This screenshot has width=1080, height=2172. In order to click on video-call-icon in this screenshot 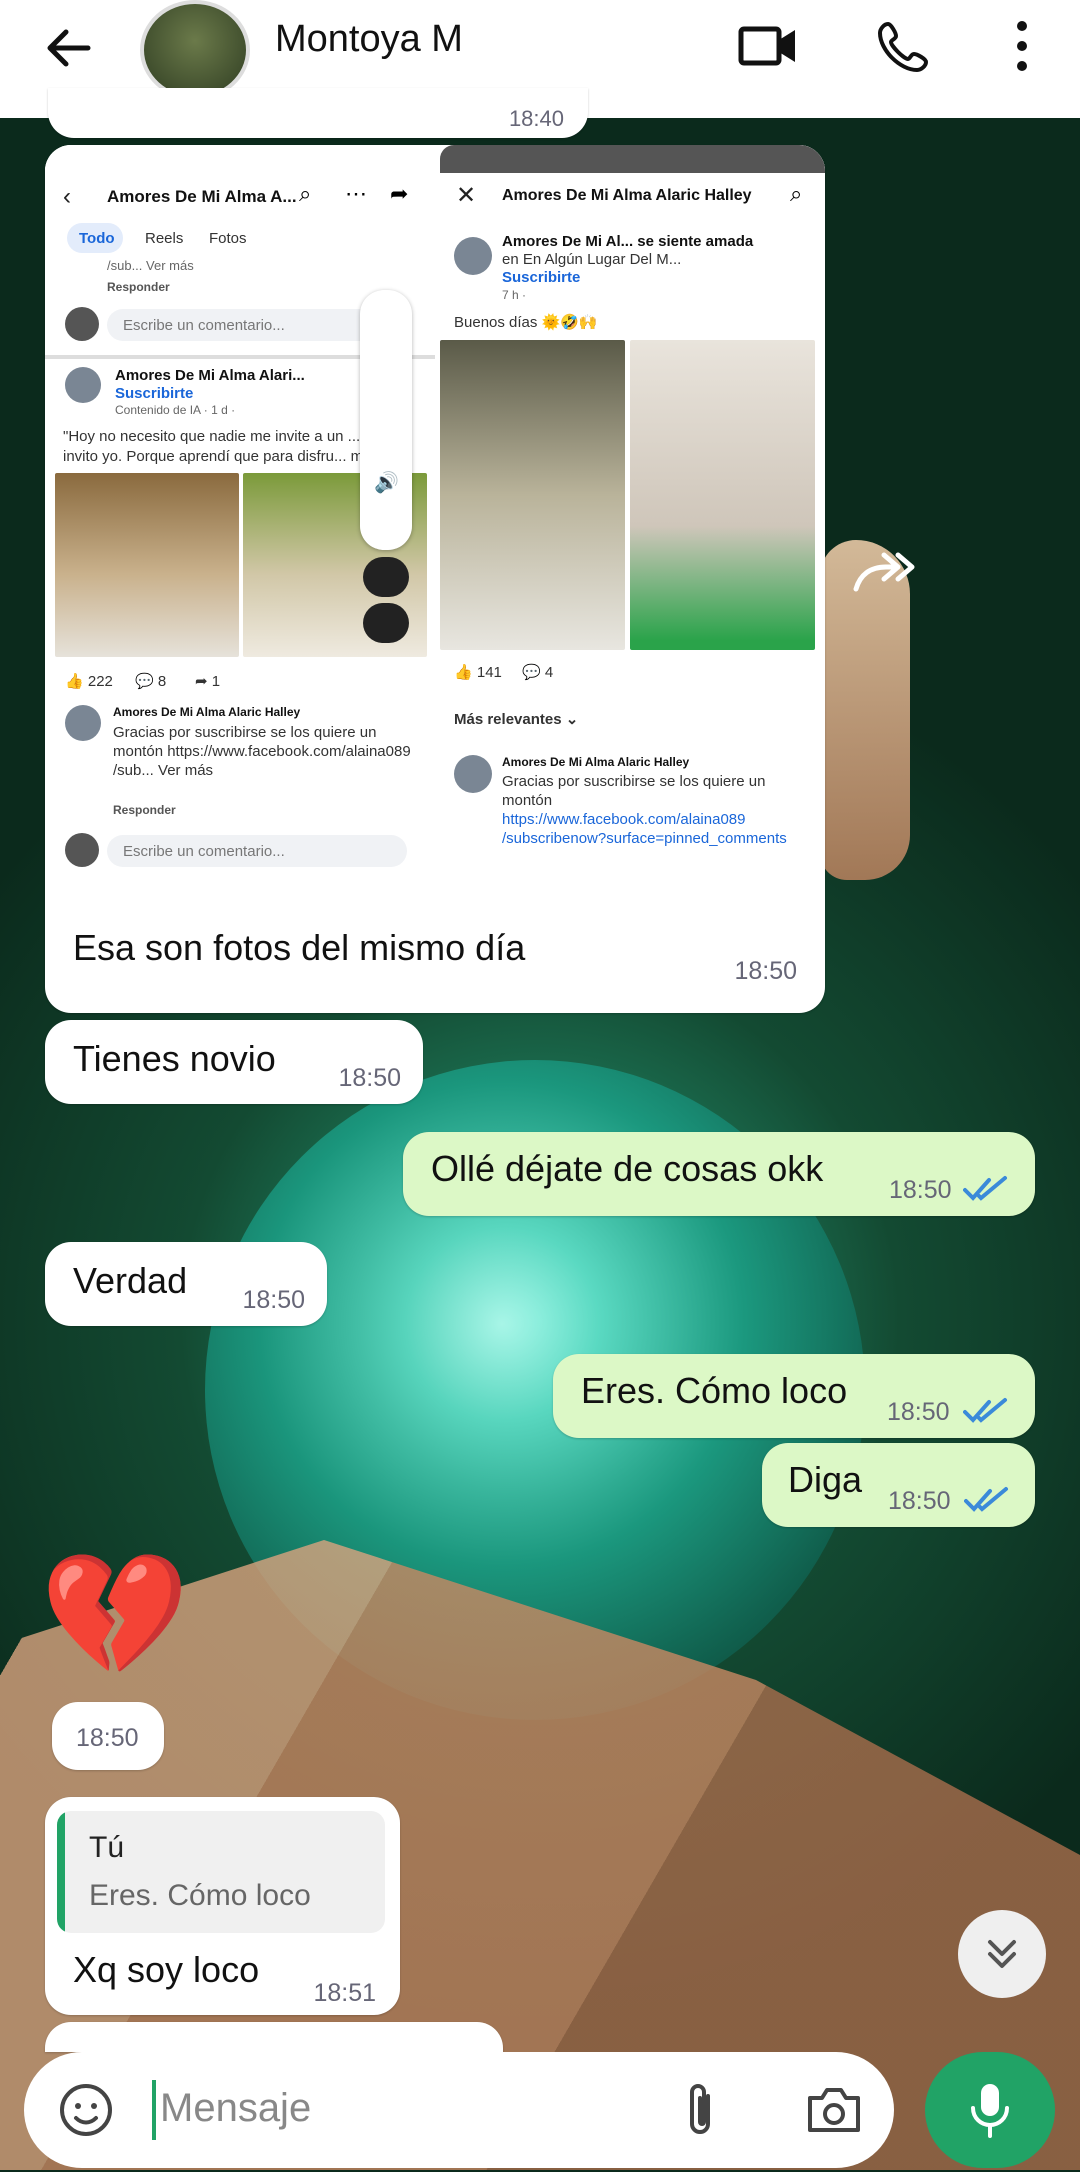, I will do `click(768, 46)`.